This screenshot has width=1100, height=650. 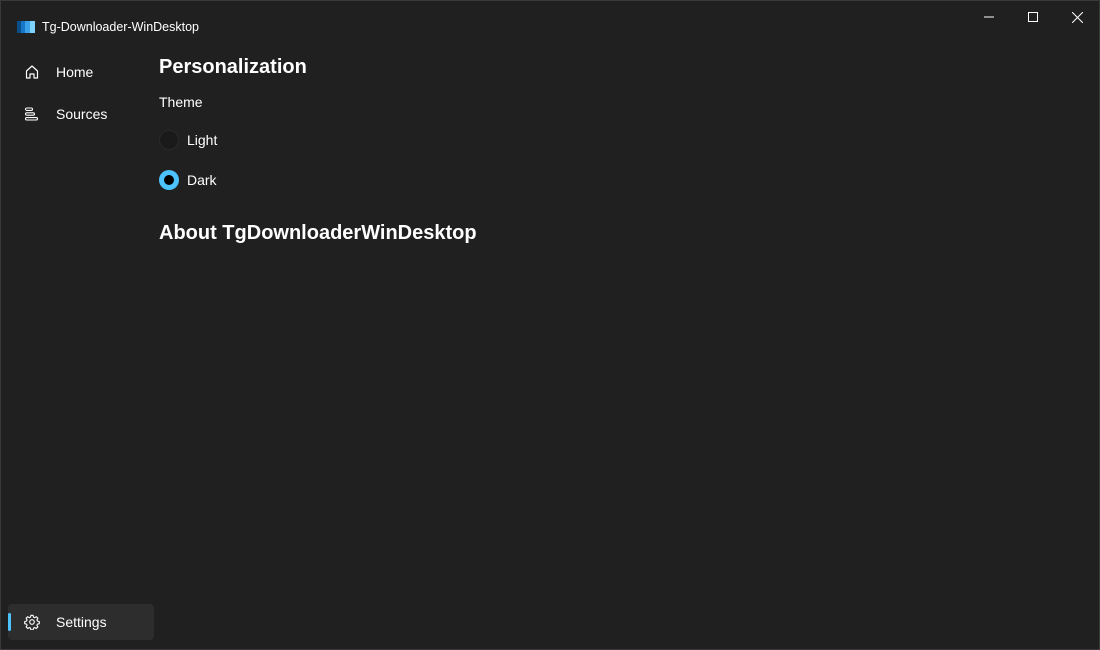 What do you see at coordinates (233, 67) in the screenshot?
I see `personalization-heading: Personalization` at bounding box center [233, 67].